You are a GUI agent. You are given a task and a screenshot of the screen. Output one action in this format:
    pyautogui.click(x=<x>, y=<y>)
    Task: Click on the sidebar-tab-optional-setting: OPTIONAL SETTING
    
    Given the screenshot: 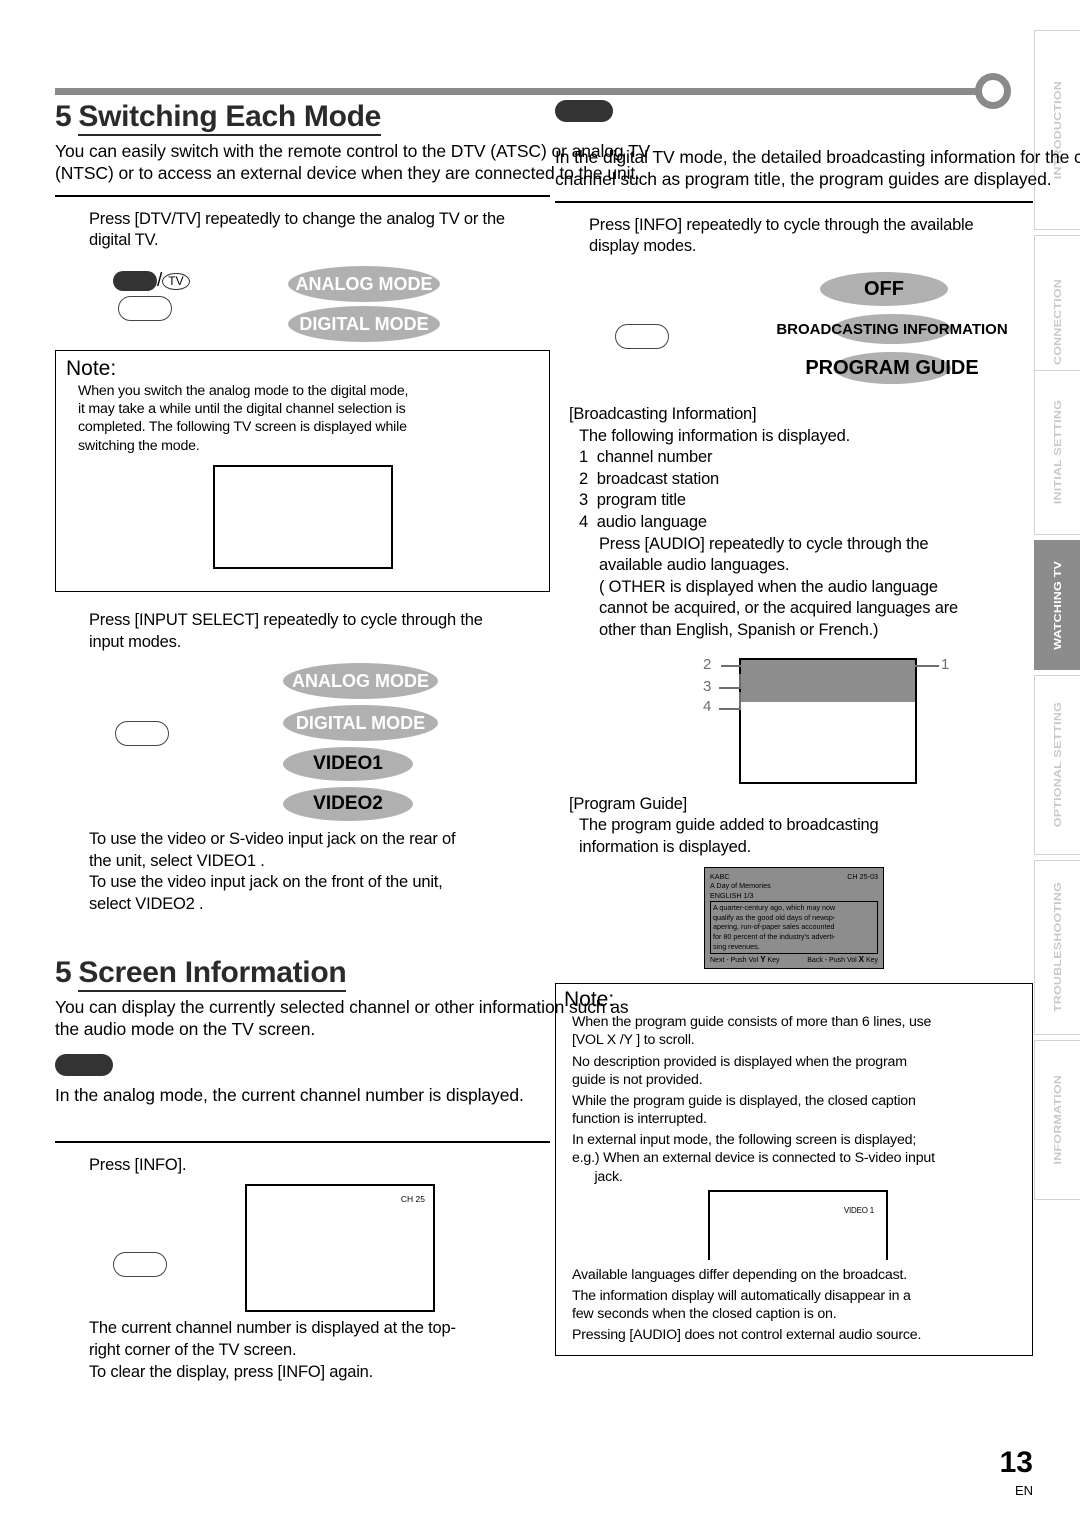 What is the action you would take?
    pyautogui.click(x=1057, y=765)
    